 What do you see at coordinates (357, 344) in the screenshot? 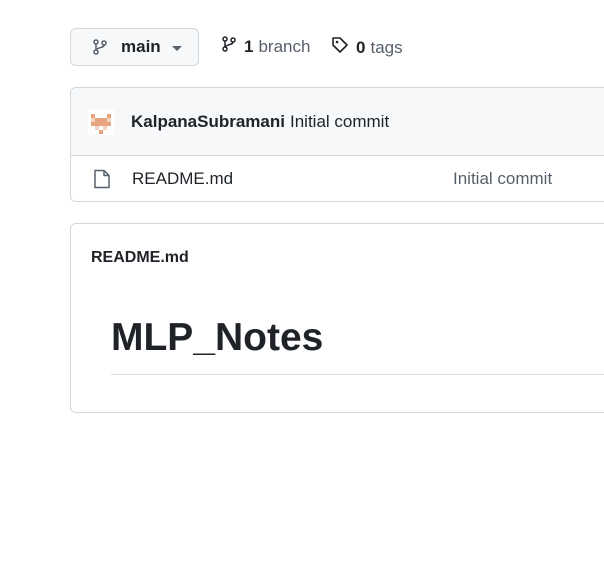
I see `readme-heading: MLP_Notes` at bounding box center [357, 344].